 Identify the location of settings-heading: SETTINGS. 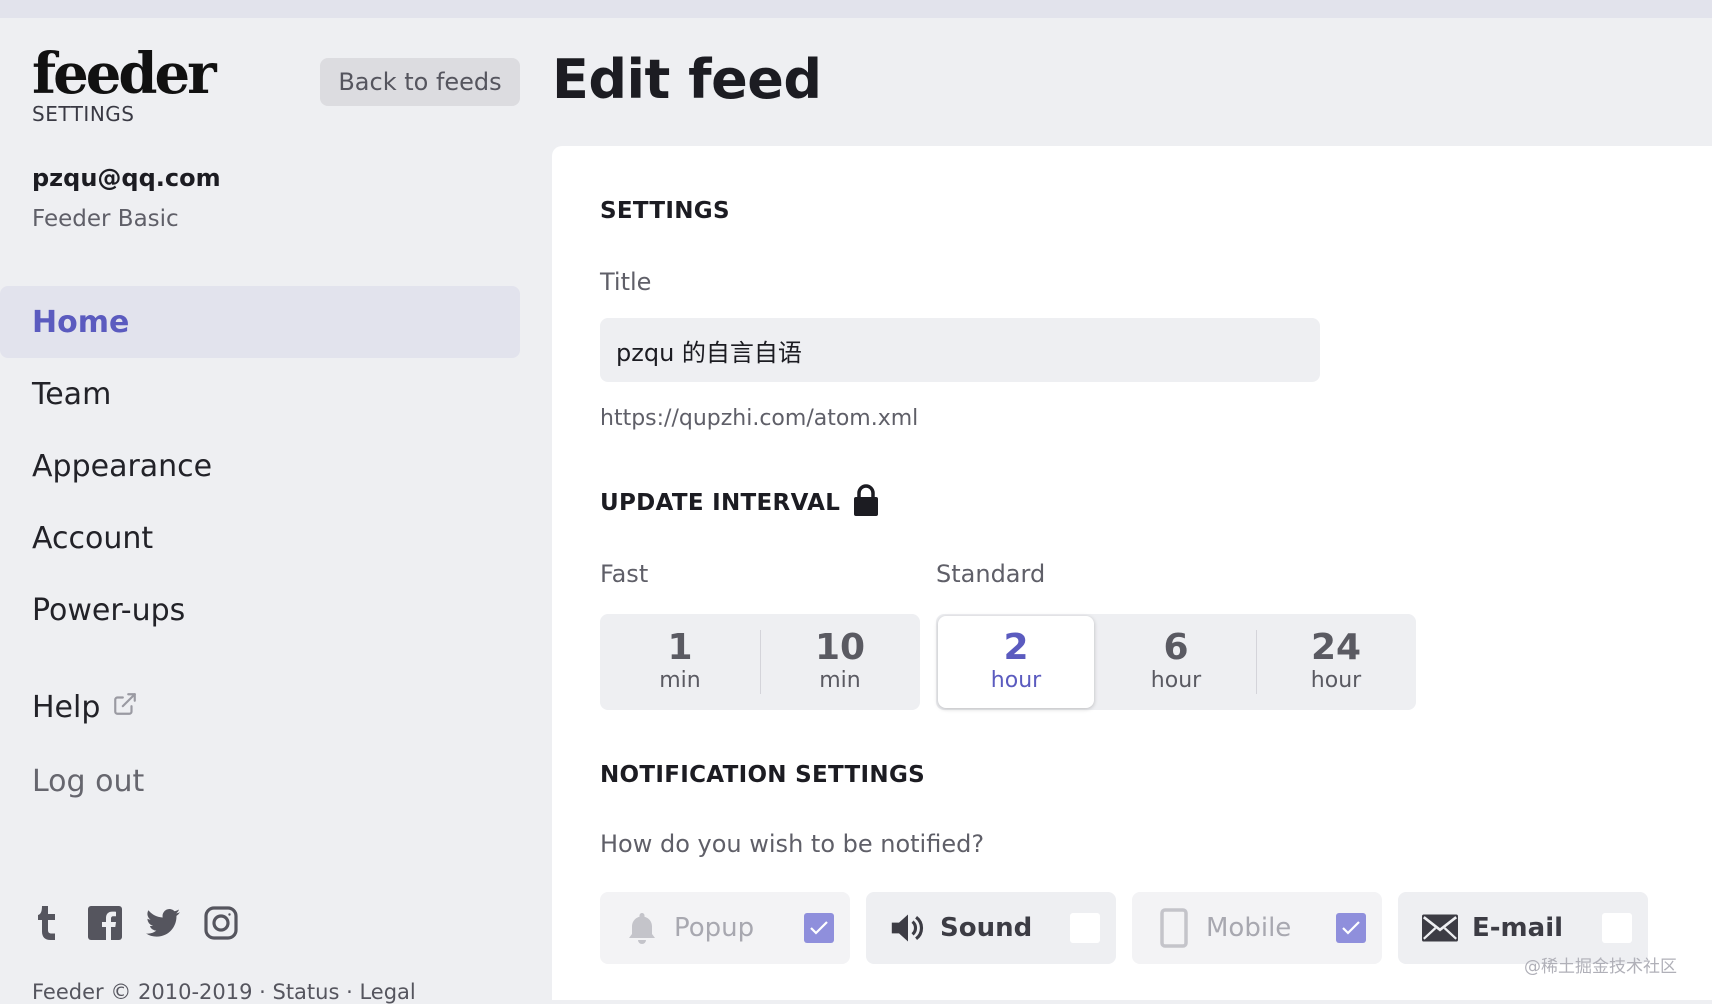
(665, 211).